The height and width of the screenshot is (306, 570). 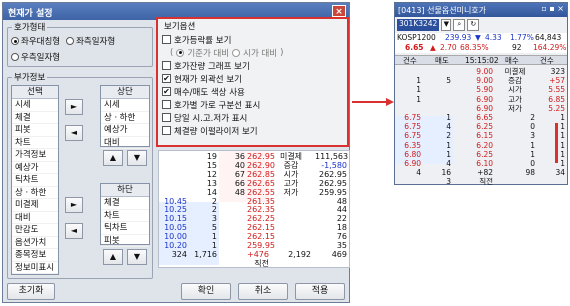 I want to click on option-label: 호가별 가로 구분선 표시, so click(x=217, y=105).